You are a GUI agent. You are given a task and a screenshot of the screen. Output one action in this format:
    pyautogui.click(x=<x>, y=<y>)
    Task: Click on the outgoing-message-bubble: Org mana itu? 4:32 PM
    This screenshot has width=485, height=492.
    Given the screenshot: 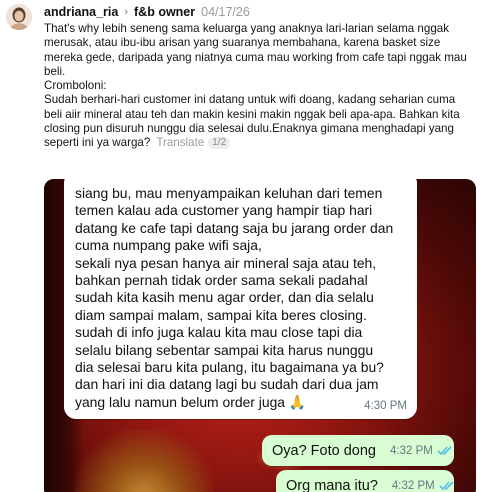 What is the action you would take?
    pyautogui.click(x=365, y=481)
    